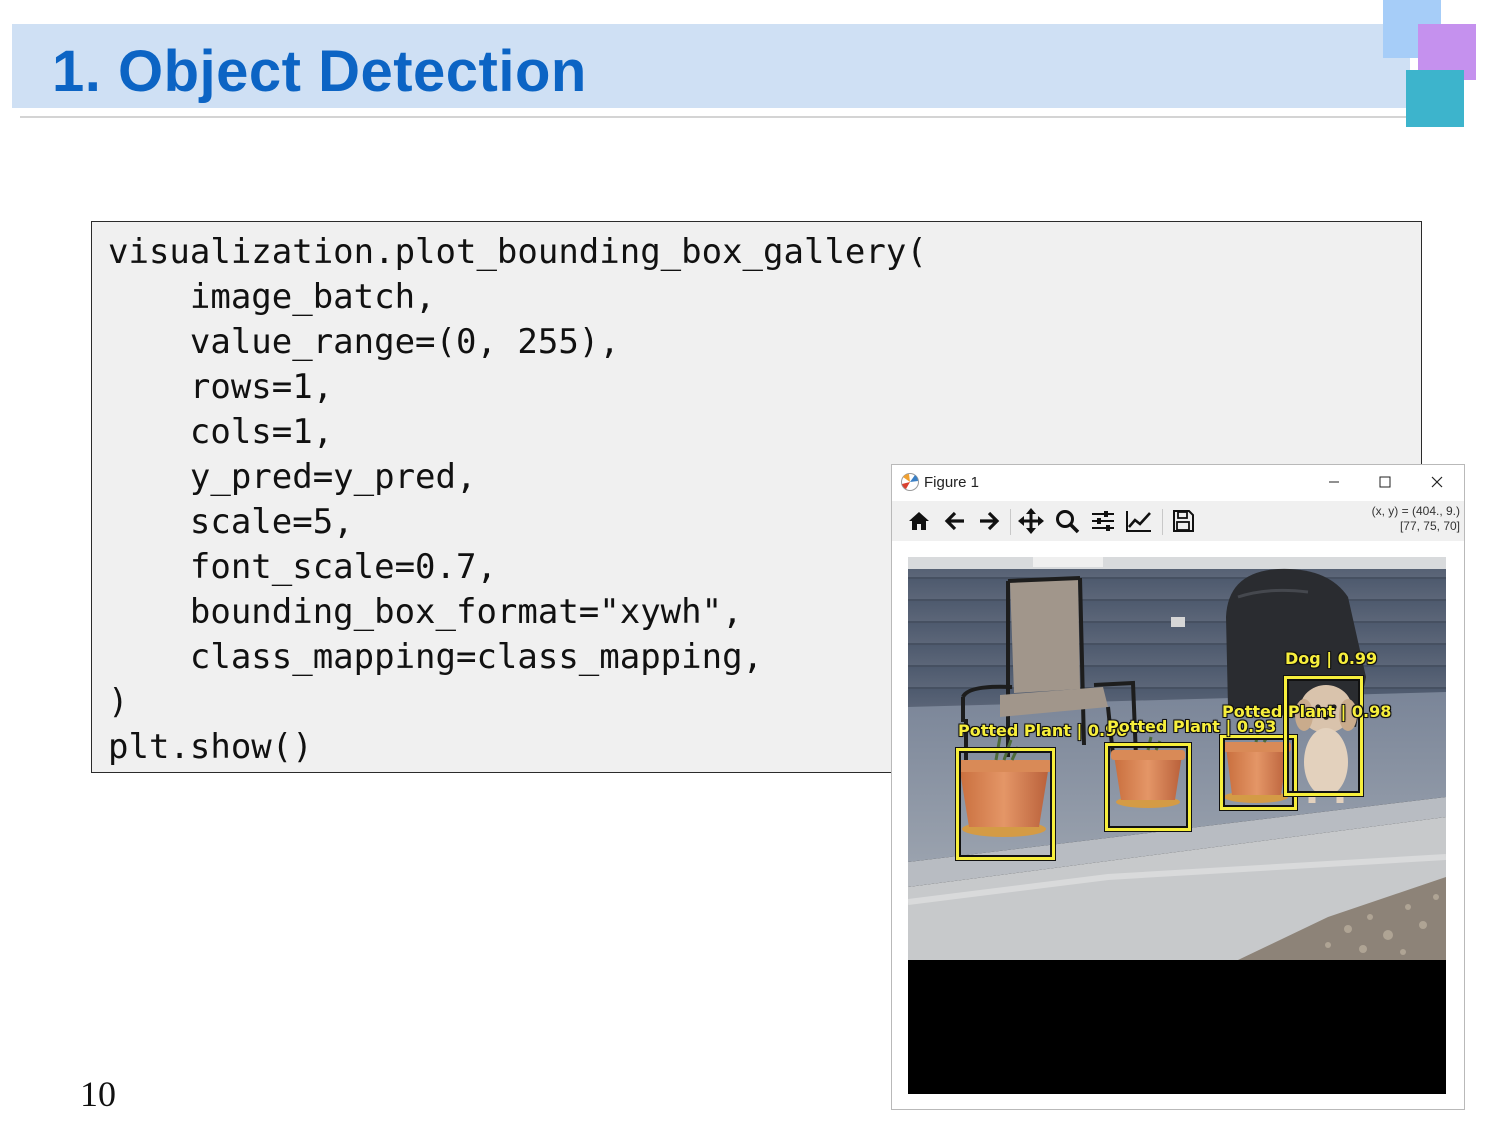 The width and height of the screenshot is (1500, 1125). I want to click on code-line: font_scale=0.7,, so click(302, 567).